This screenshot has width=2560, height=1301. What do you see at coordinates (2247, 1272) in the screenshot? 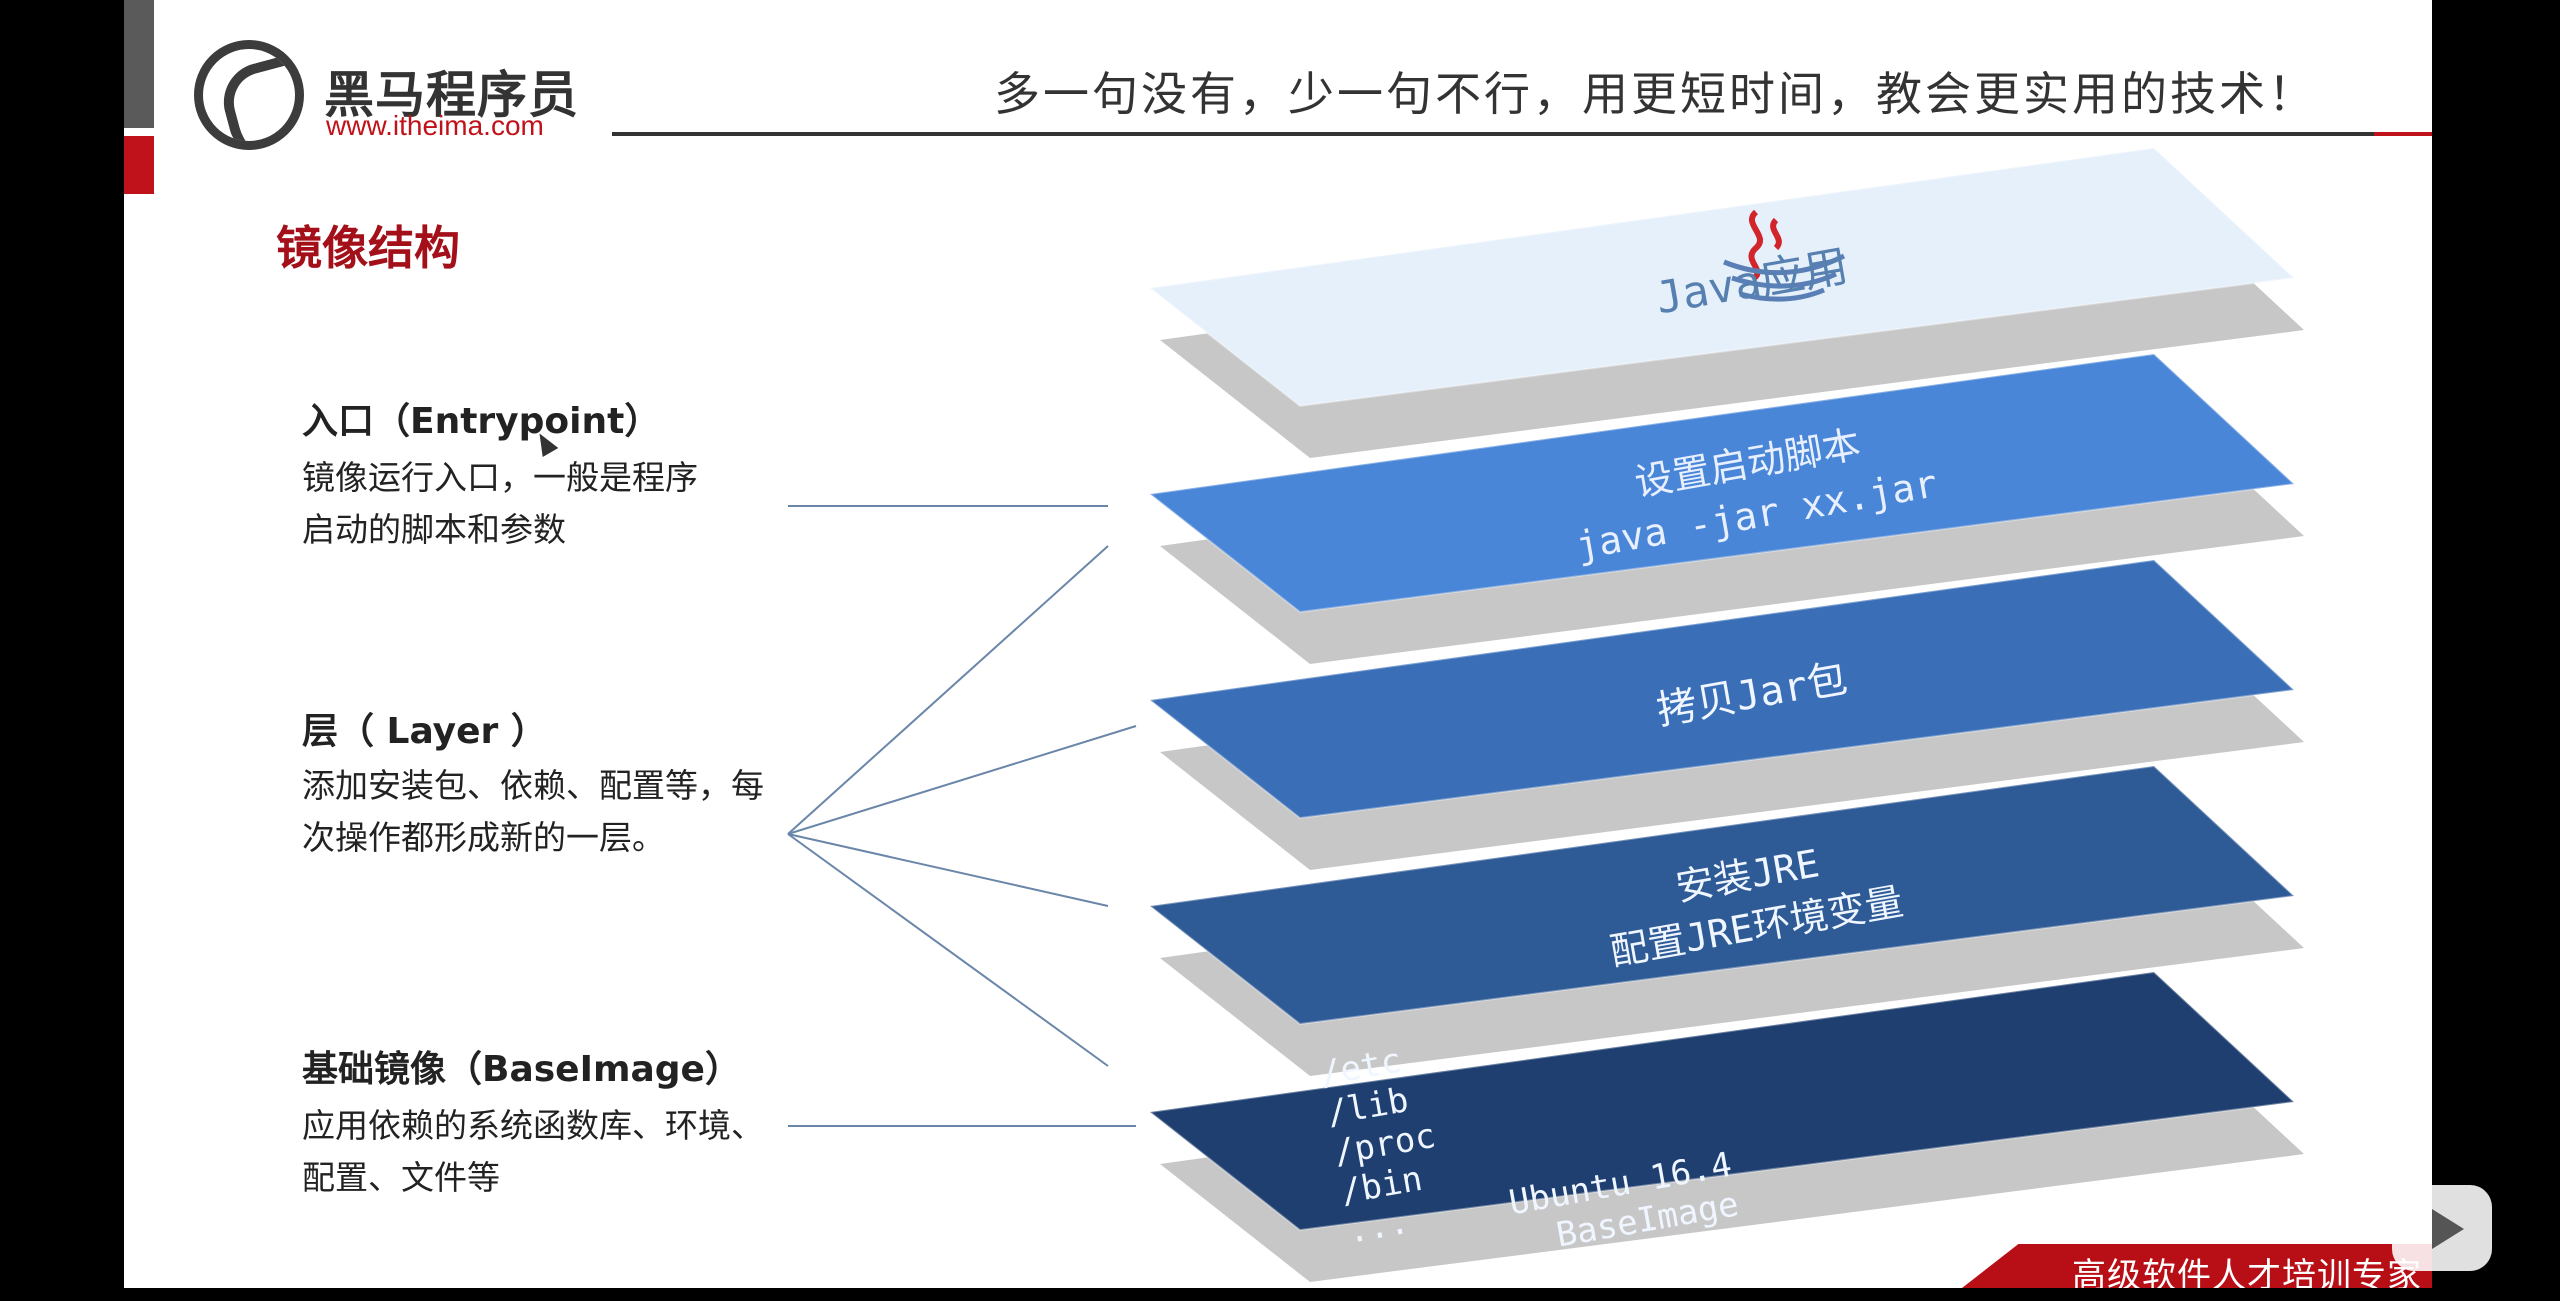
I see `footer-badge-text: 高级软件人才培训专家` at bounding box center [2247, 1272].